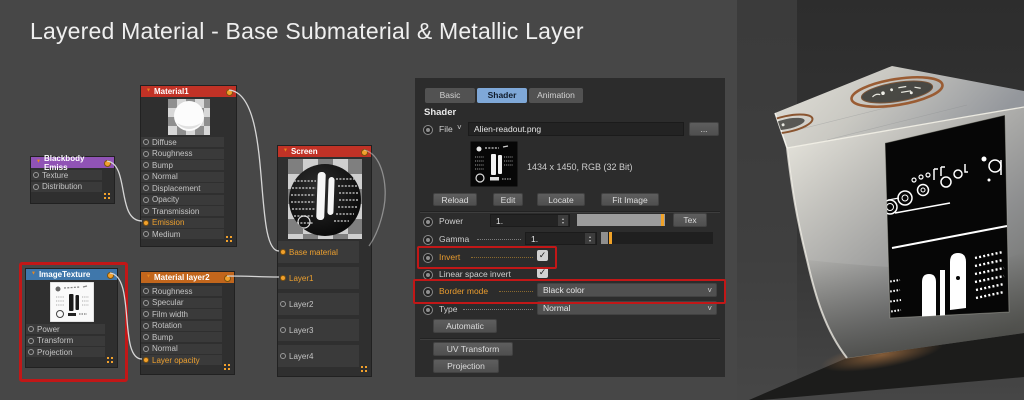 The image size is (1024, 400). Describe the element at coordinates (318, 304) in the screenshot. I see `port-layer2: Layer2` at that location.